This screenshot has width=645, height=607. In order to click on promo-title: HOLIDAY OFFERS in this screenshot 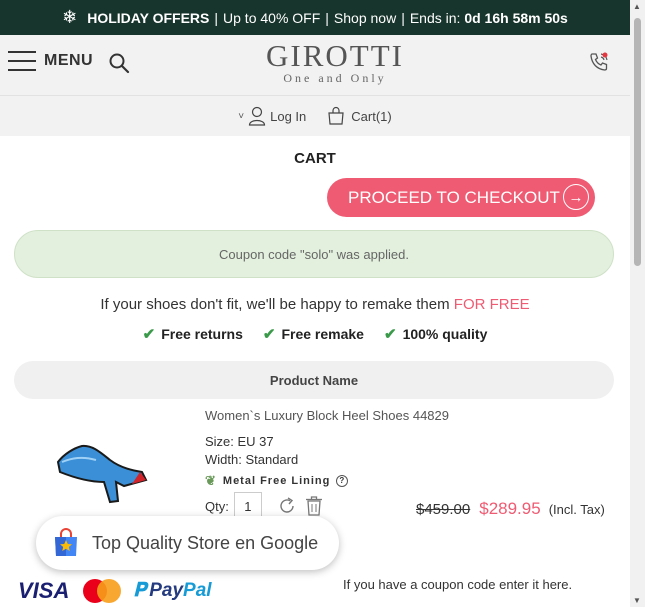, I will do `click(148, 17)`.